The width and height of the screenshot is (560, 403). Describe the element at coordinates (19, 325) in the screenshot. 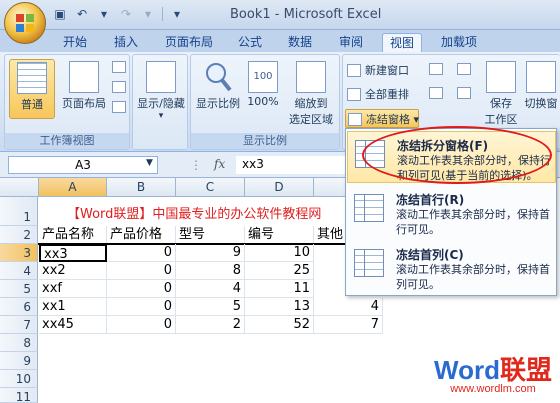

I see `row-header-7: 7` at that location.